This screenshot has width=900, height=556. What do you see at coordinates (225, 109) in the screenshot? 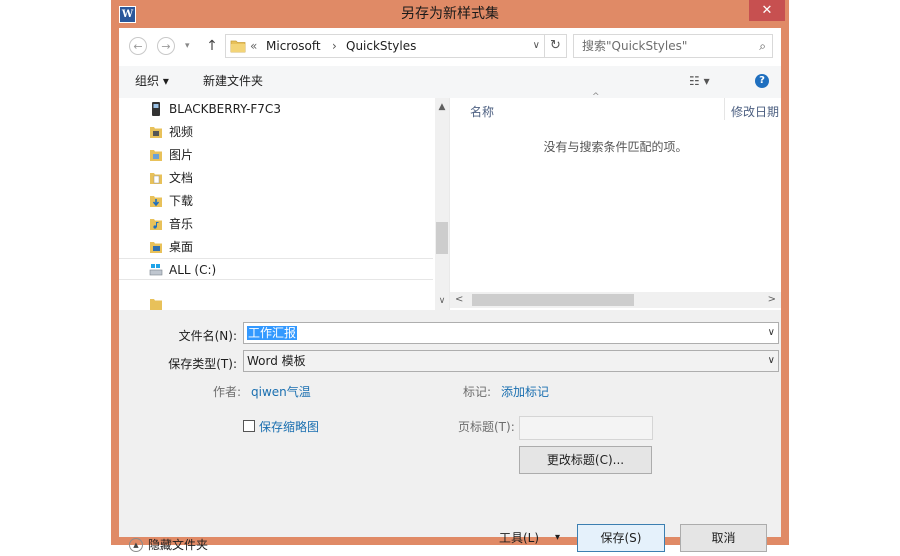
I see `nav-item-label: BLACKBERRY-F7C3` at bounding box center [225, 109].